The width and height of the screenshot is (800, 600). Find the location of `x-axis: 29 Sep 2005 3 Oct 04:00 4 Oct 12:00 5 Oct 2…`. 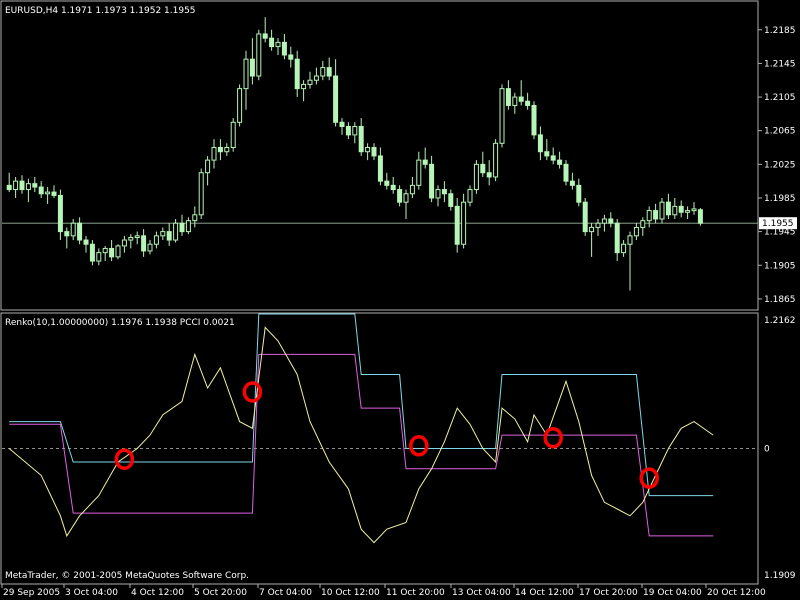

x-axis: 29 Sep 2005 3 Oct 04:00 4 Oct 12:00 5 Oct 2… is located at coordinates (383, 591).